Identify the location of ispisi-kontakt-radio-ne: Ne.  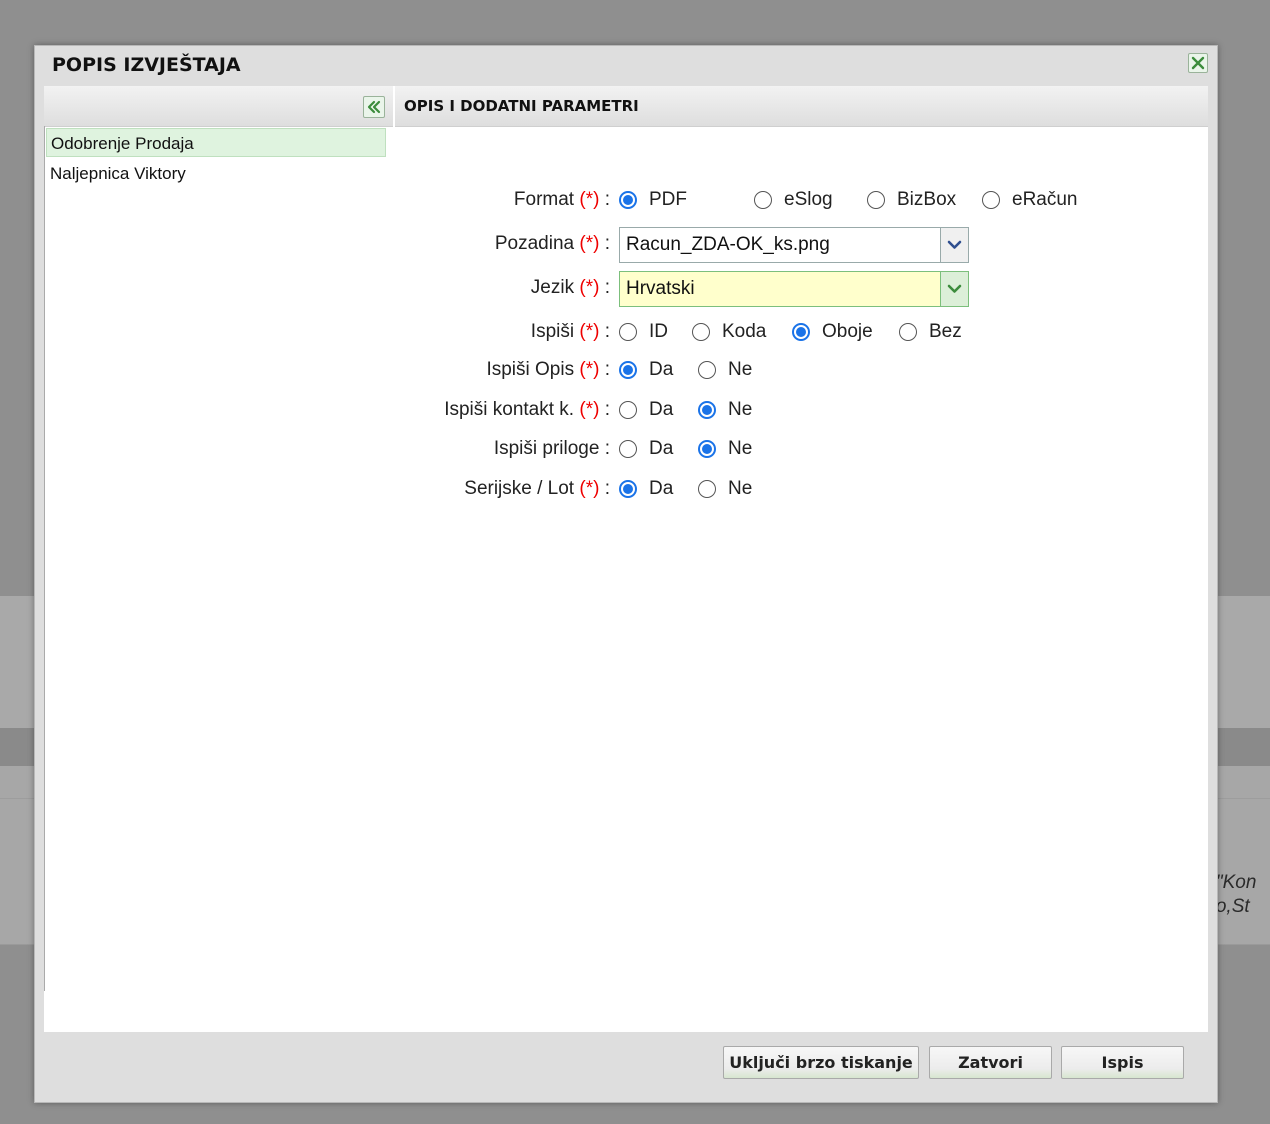
(725, 410).